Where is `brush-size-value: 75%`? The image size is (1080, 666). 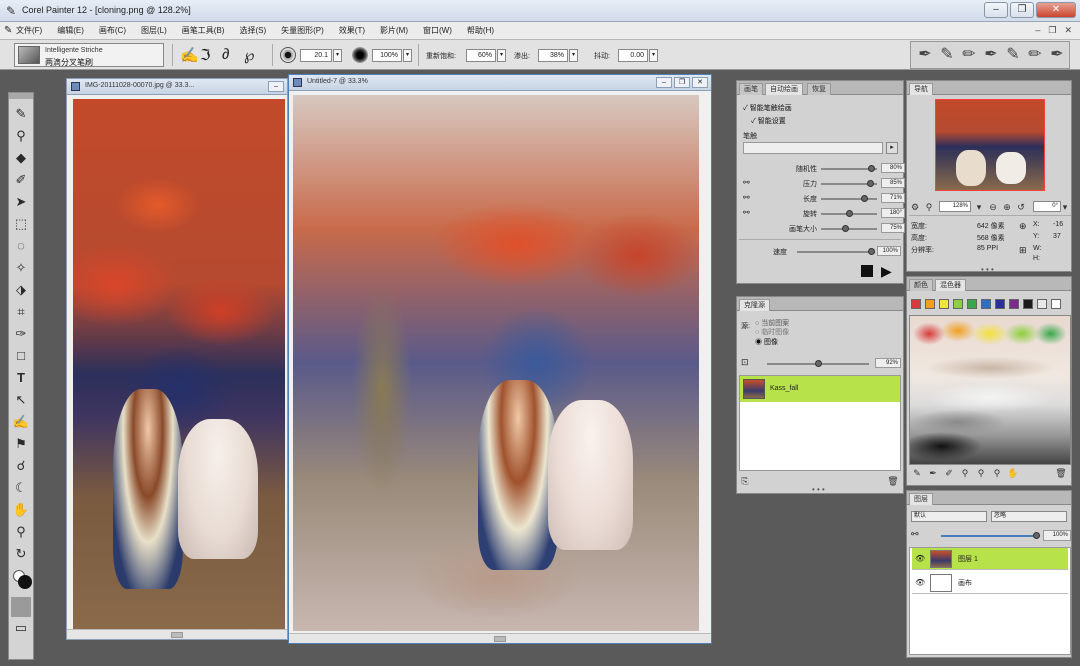 brush-size-value: 75% is located at coordinates (893, 228).